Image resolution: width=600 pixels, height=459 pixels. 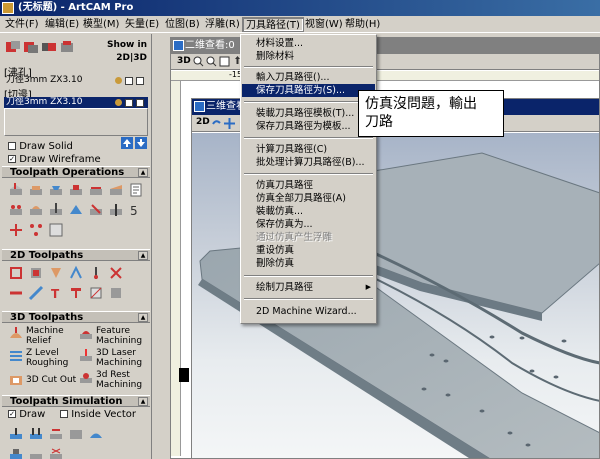 What do you see at coordinates (308, 198) in the screenshot?
I see `menu-item-simulate-all: 仿真全部刀具路徑(A)` at bounding box center [308, 198].